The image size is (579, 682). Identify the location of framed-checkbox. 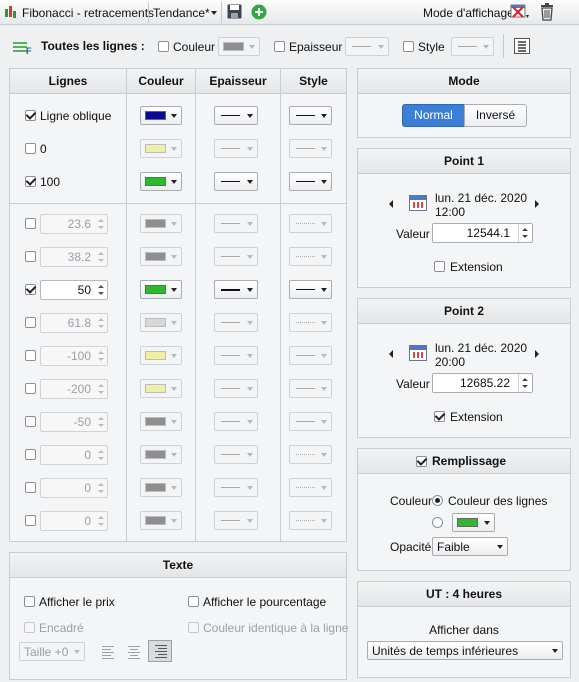
(29, 627).